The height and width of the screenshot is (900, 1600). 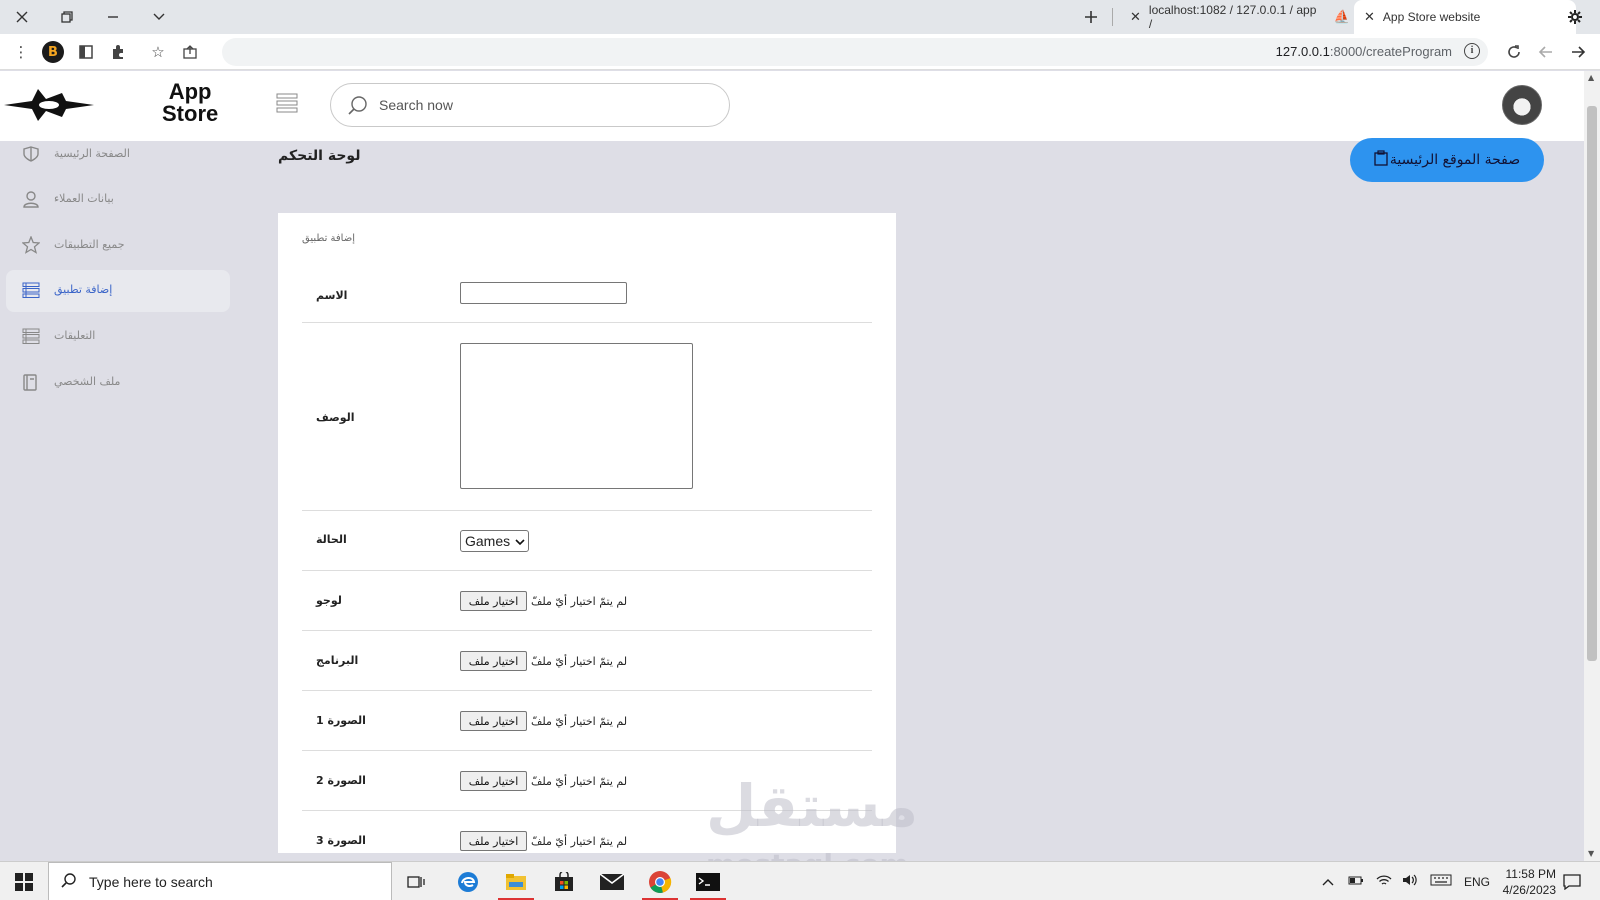 I want to click on name-row: الاسم, so click(x=587, y=294).